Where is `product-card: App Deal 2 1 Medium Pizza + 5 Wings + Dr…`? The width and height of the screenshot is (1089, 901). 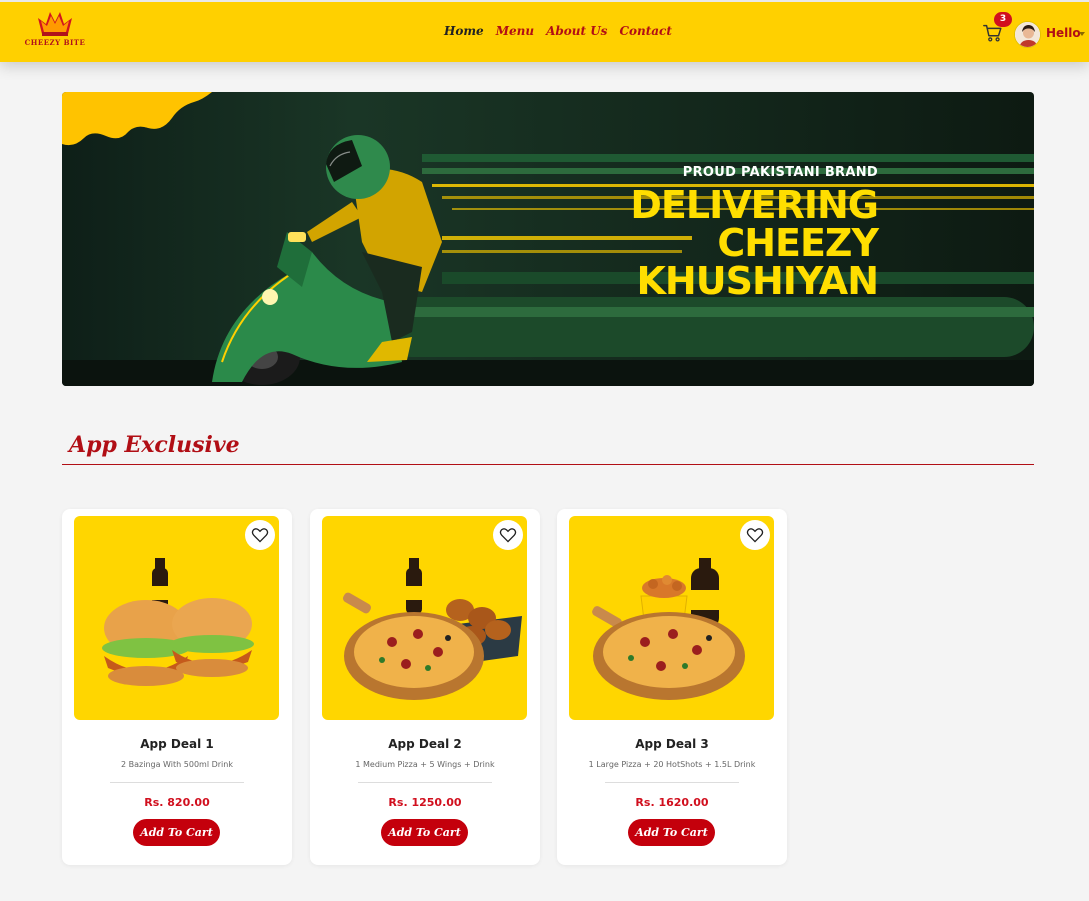 product-card: App Deal 2 1 Medium Pizza + 5 Wings + Dr… is located at coordinates (425, 687).